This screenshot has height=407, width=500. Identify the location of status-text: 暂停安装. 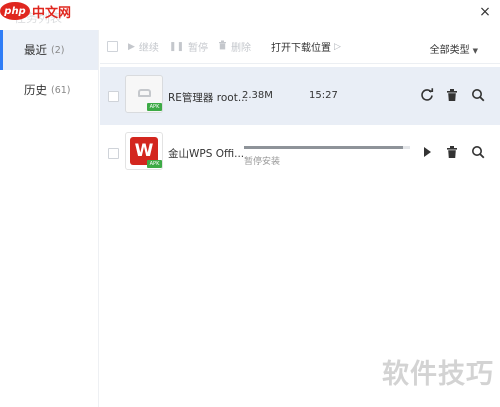
(262, 162).